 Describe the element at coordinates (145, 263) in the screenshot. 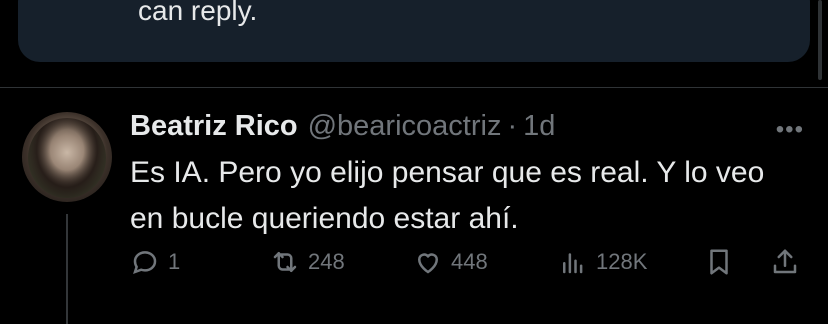

I see `reply-icon` at that location.